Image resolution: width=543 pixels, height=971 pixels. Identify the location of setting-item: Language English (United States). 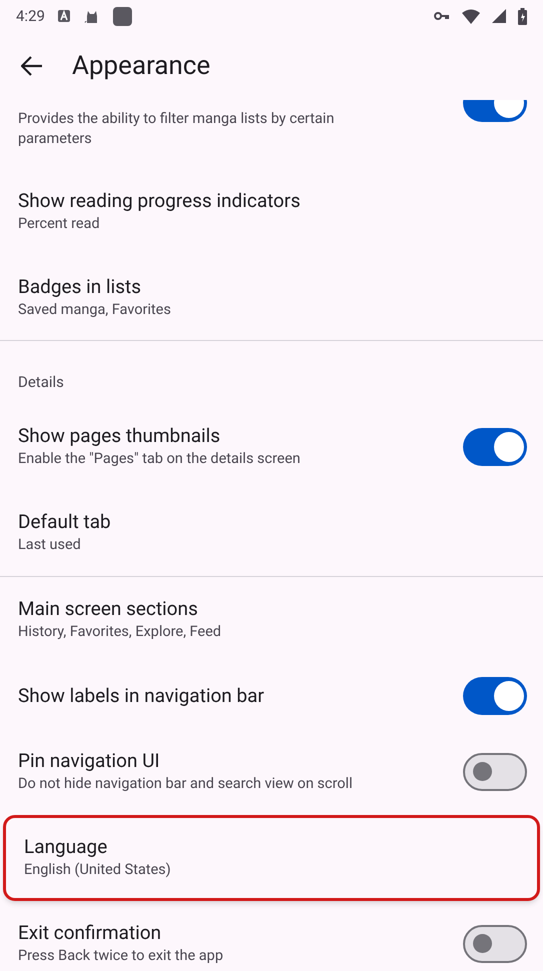
(271, 857).